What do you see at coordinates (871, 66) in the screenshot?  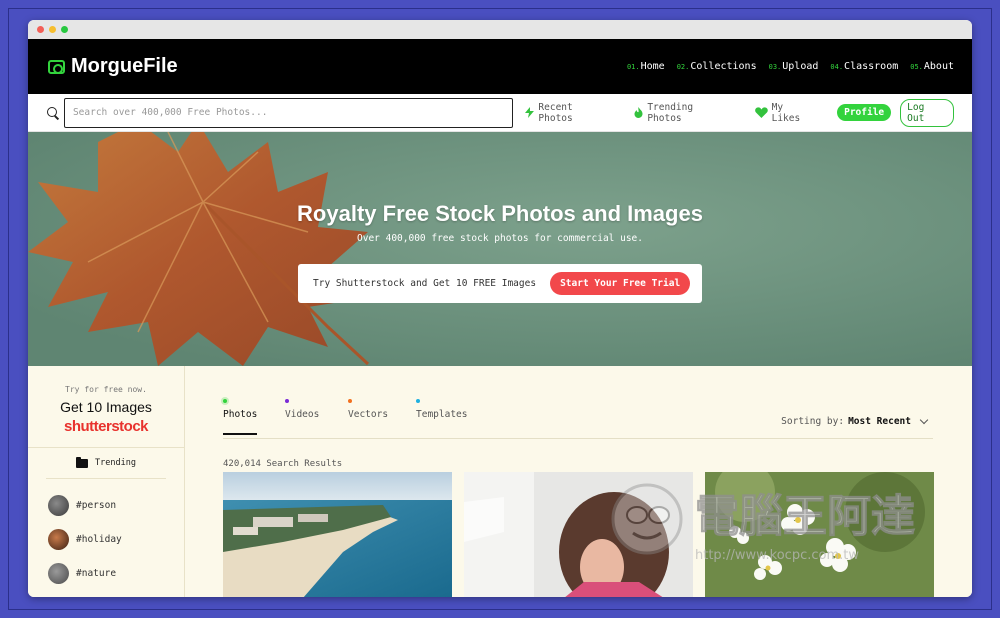 I see `nav-label: Classroom` at bounding box center [871, 66].